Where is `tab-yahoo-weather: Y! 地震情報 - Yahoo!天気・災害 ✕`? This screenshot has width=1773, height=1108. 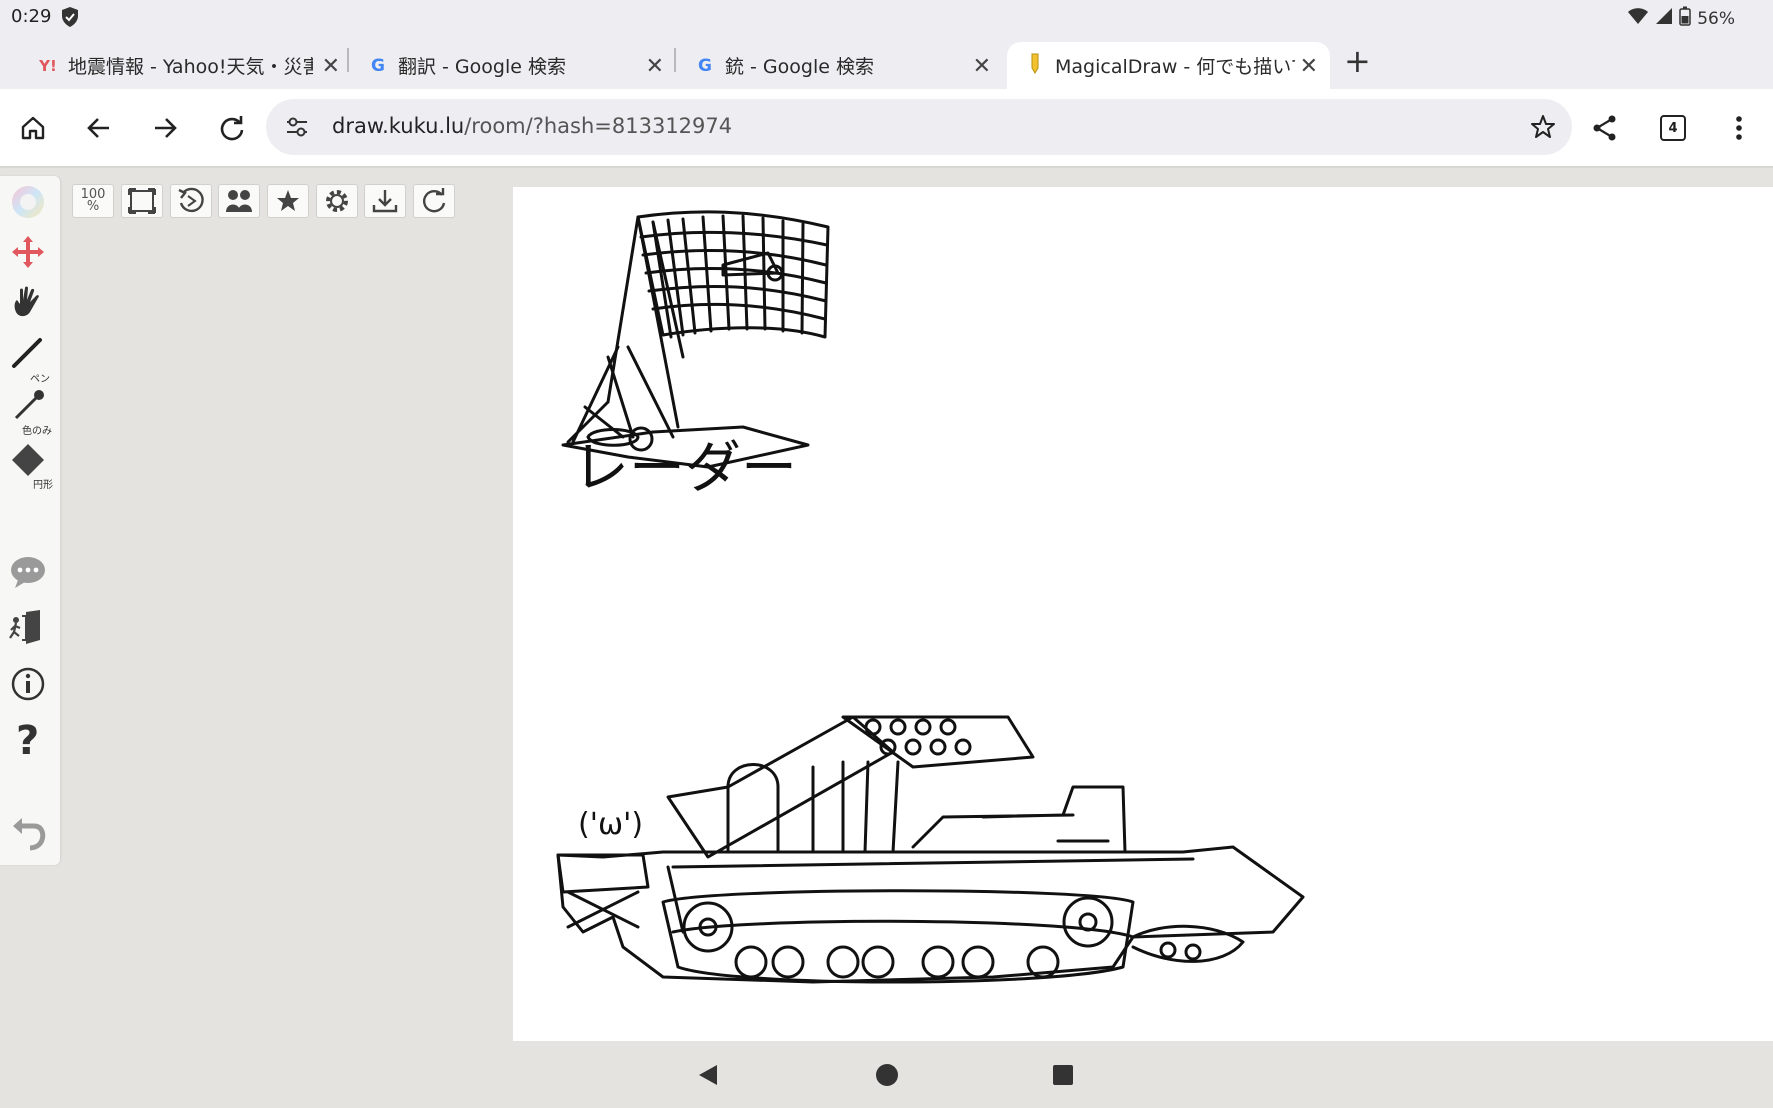
tab-yahoo-weather: Y! 地震情報 - Yahoo!天気・災害 ✕ is located at coordinates (188, 65).